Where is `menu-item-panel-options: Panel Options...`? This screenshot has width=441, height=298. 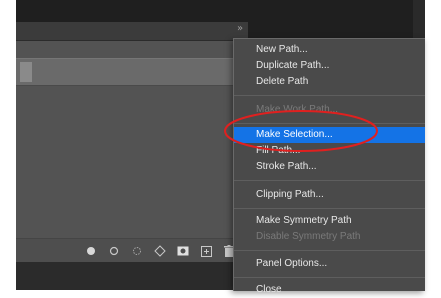 menu-item-panel-options: Panel Options... is located at coordinates (329, 264).